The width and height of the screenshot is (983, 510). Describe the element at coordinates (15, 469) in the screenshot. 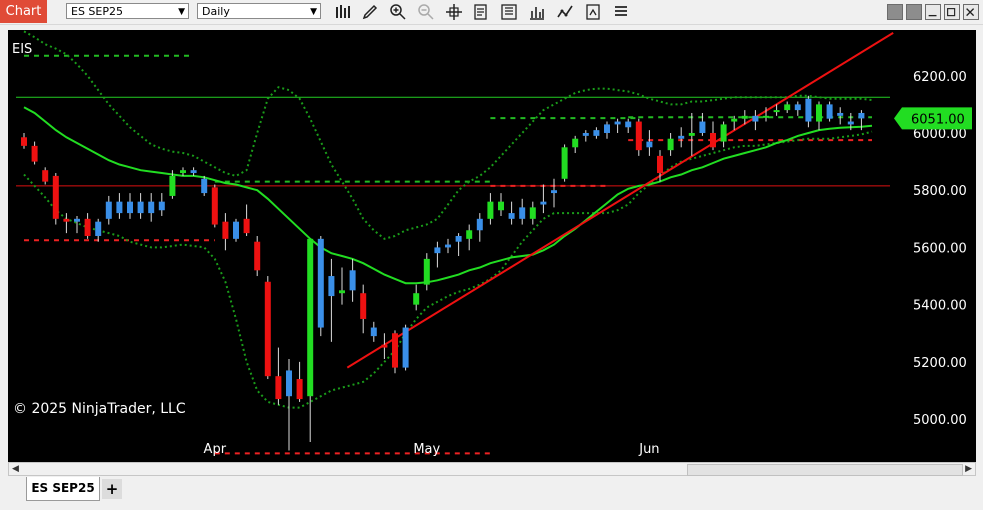

I see `scroll-left-icon: ◀` at that location.